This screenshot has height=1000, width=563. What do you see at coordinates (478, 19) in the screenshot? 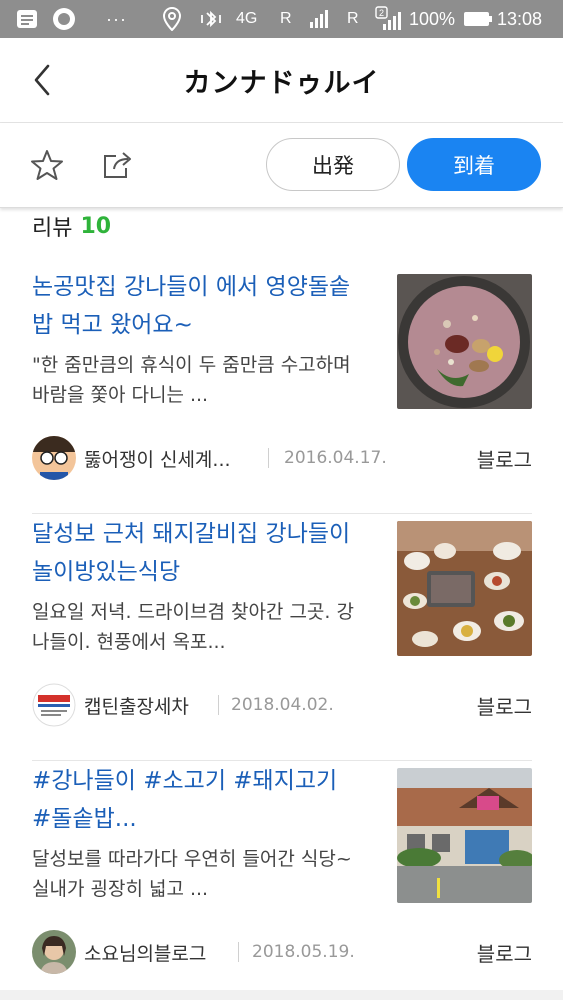
I see `battery-icon` at bounding box center [478, 19].